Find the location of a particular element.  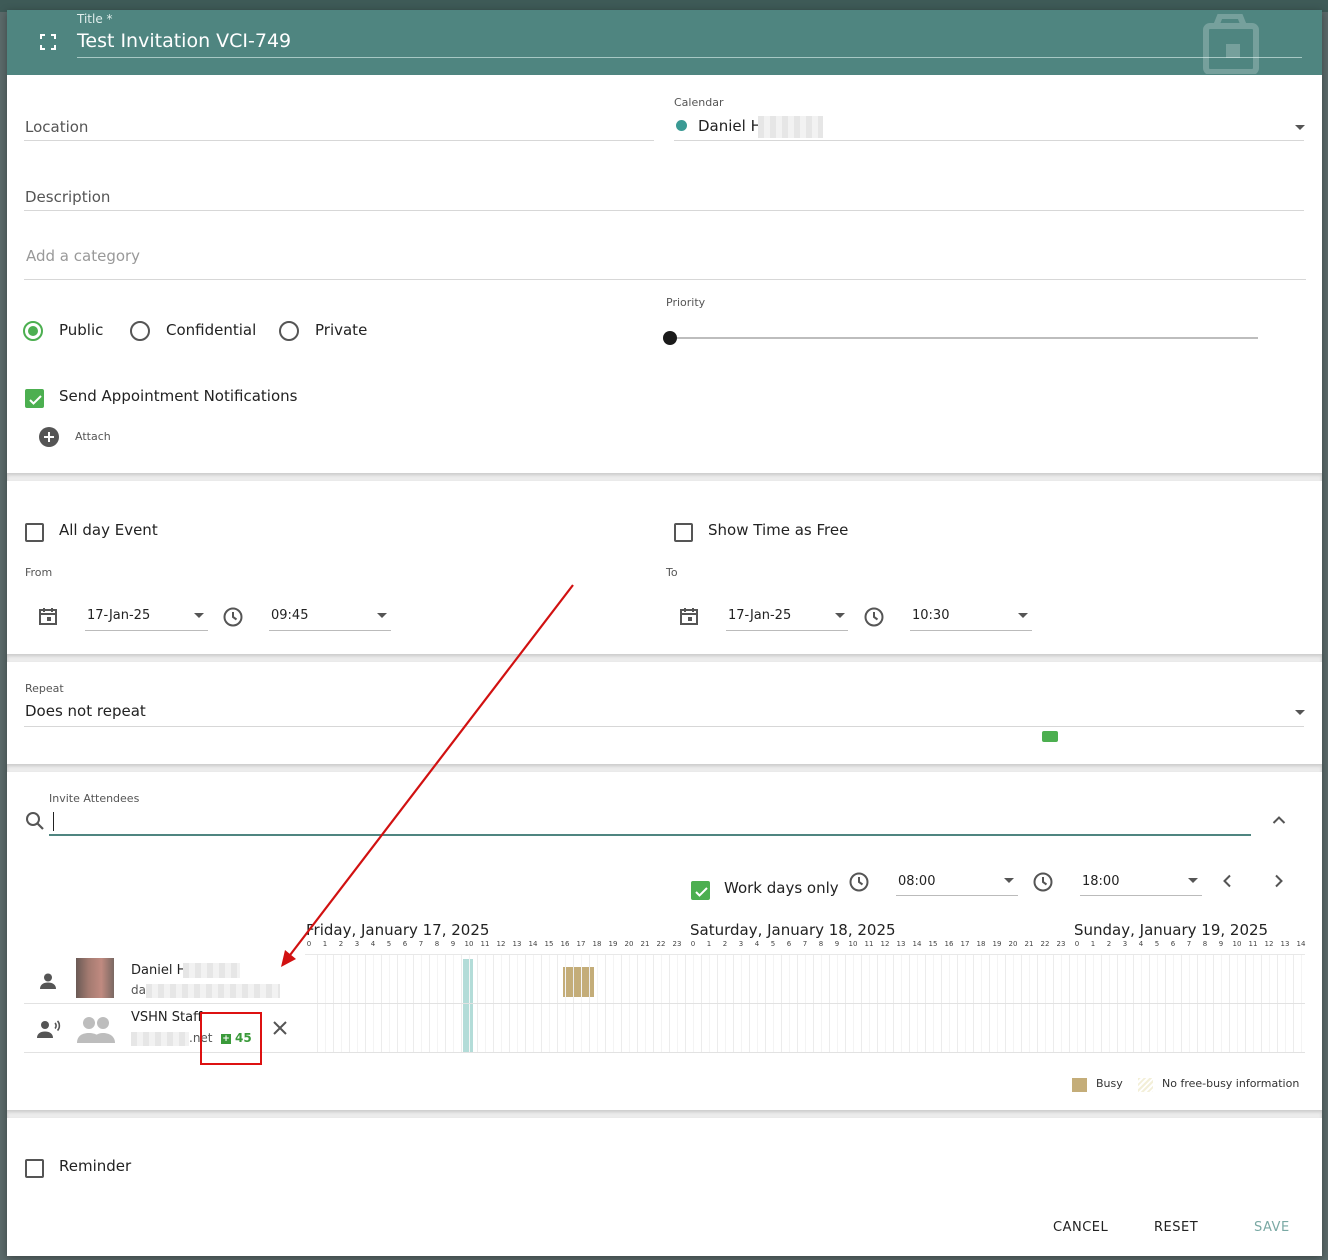

calendar-value: Daniel H is located at coordinates (730, 126).